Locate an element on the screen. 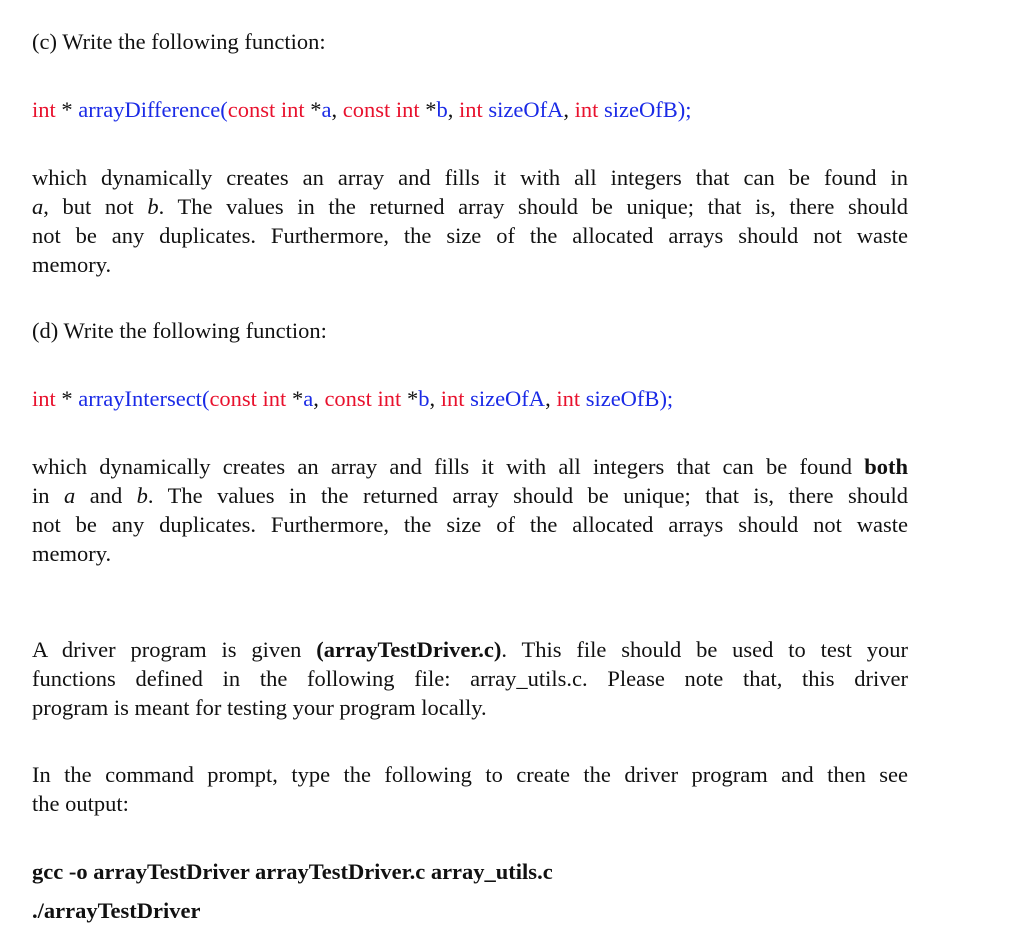 The image size is (1024, 925). emphasis-both: both is located at coordinates (886, 466).